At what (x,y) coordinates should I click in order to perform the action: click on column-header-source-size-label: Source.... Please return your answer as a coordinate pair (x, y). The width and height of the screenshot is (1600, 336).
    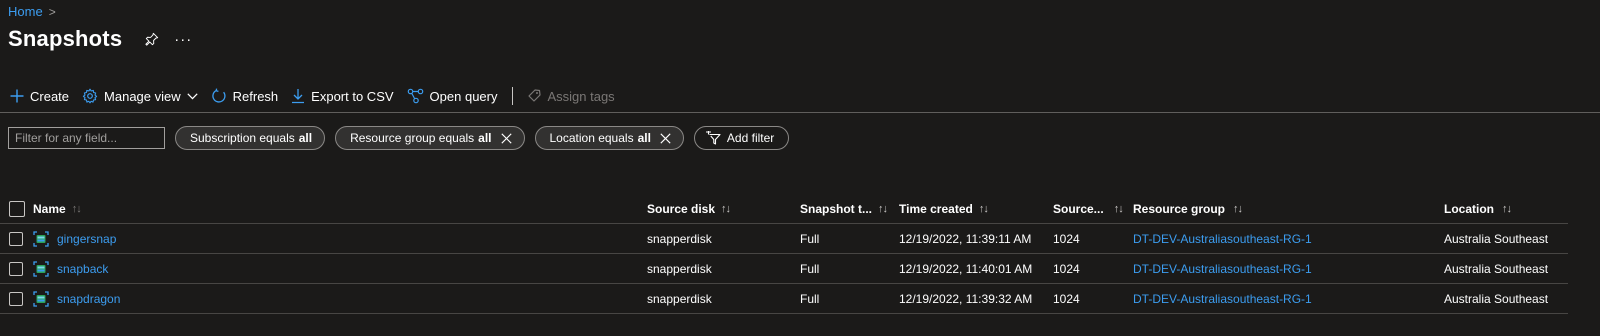
    Looking at the image, I should click on (1078, 208).